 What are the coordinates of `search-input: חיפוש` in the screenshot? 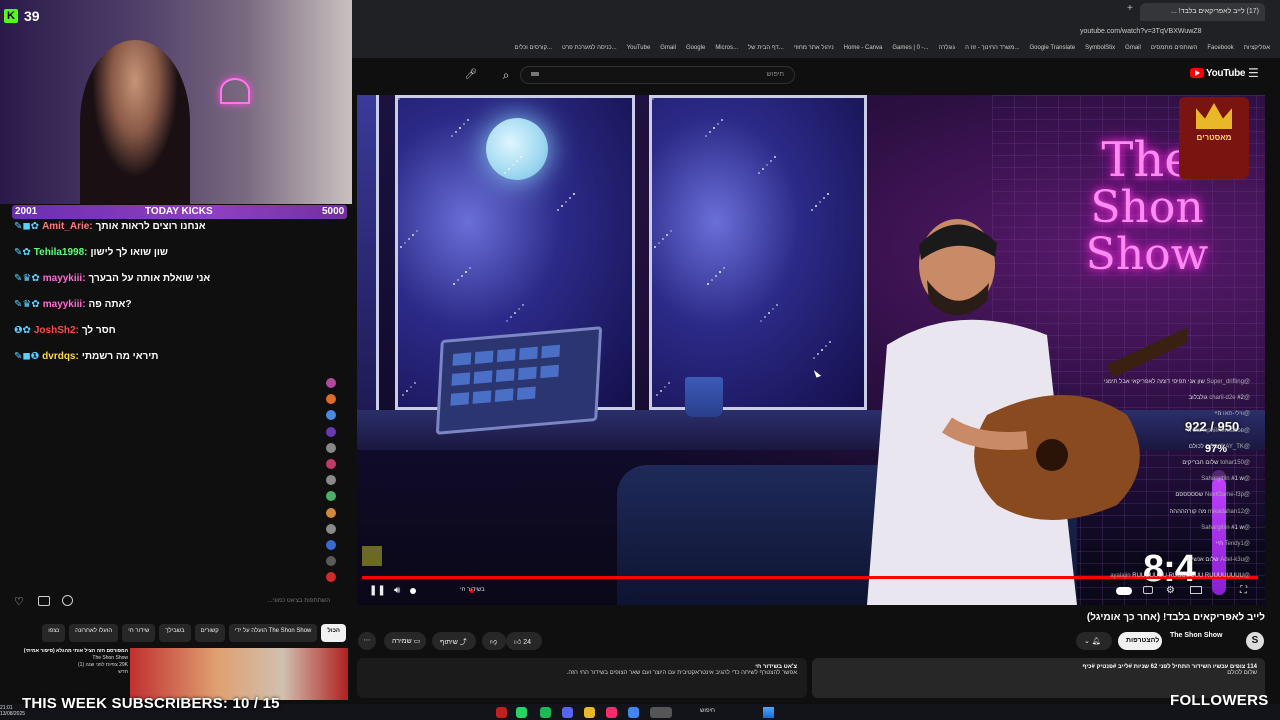 It's located at (657, 75).